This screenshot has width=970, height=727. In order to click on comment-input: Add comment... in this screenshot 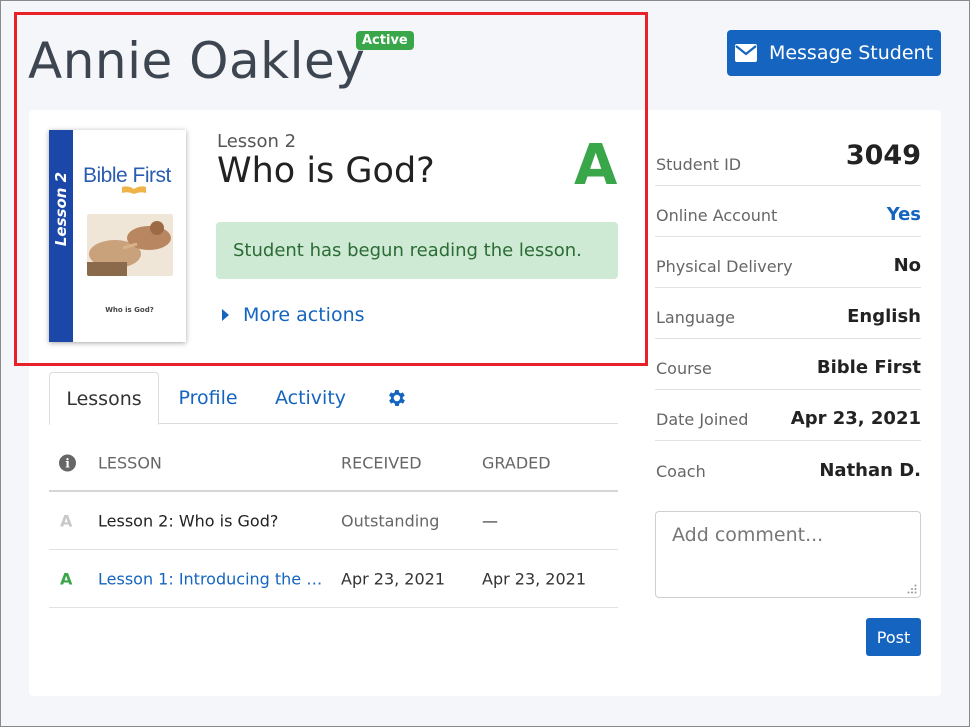, I will do `click(788, 554)`.